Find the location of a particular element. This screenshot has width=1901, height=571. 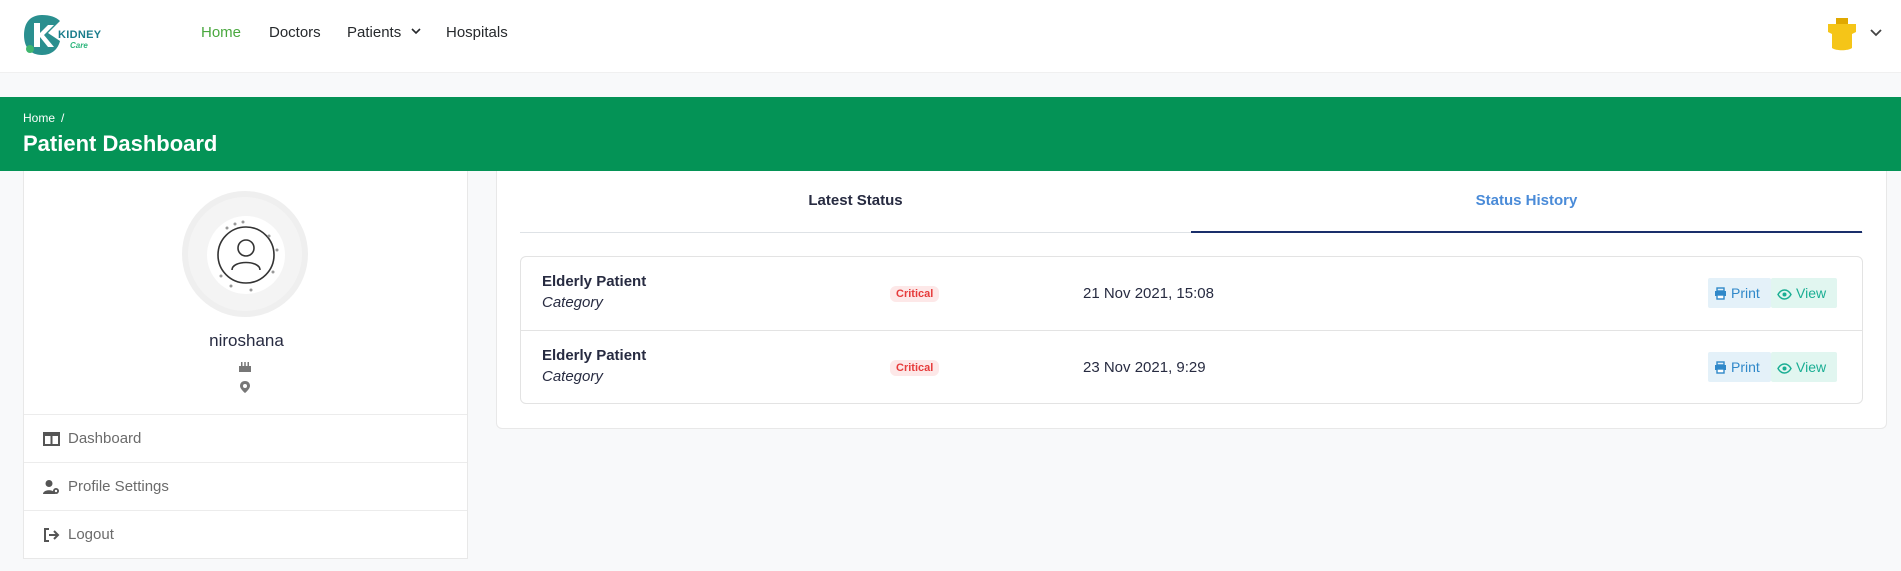

status-date: 23 Nov 2021, 9:29 is located at coordinates (1144, 367).